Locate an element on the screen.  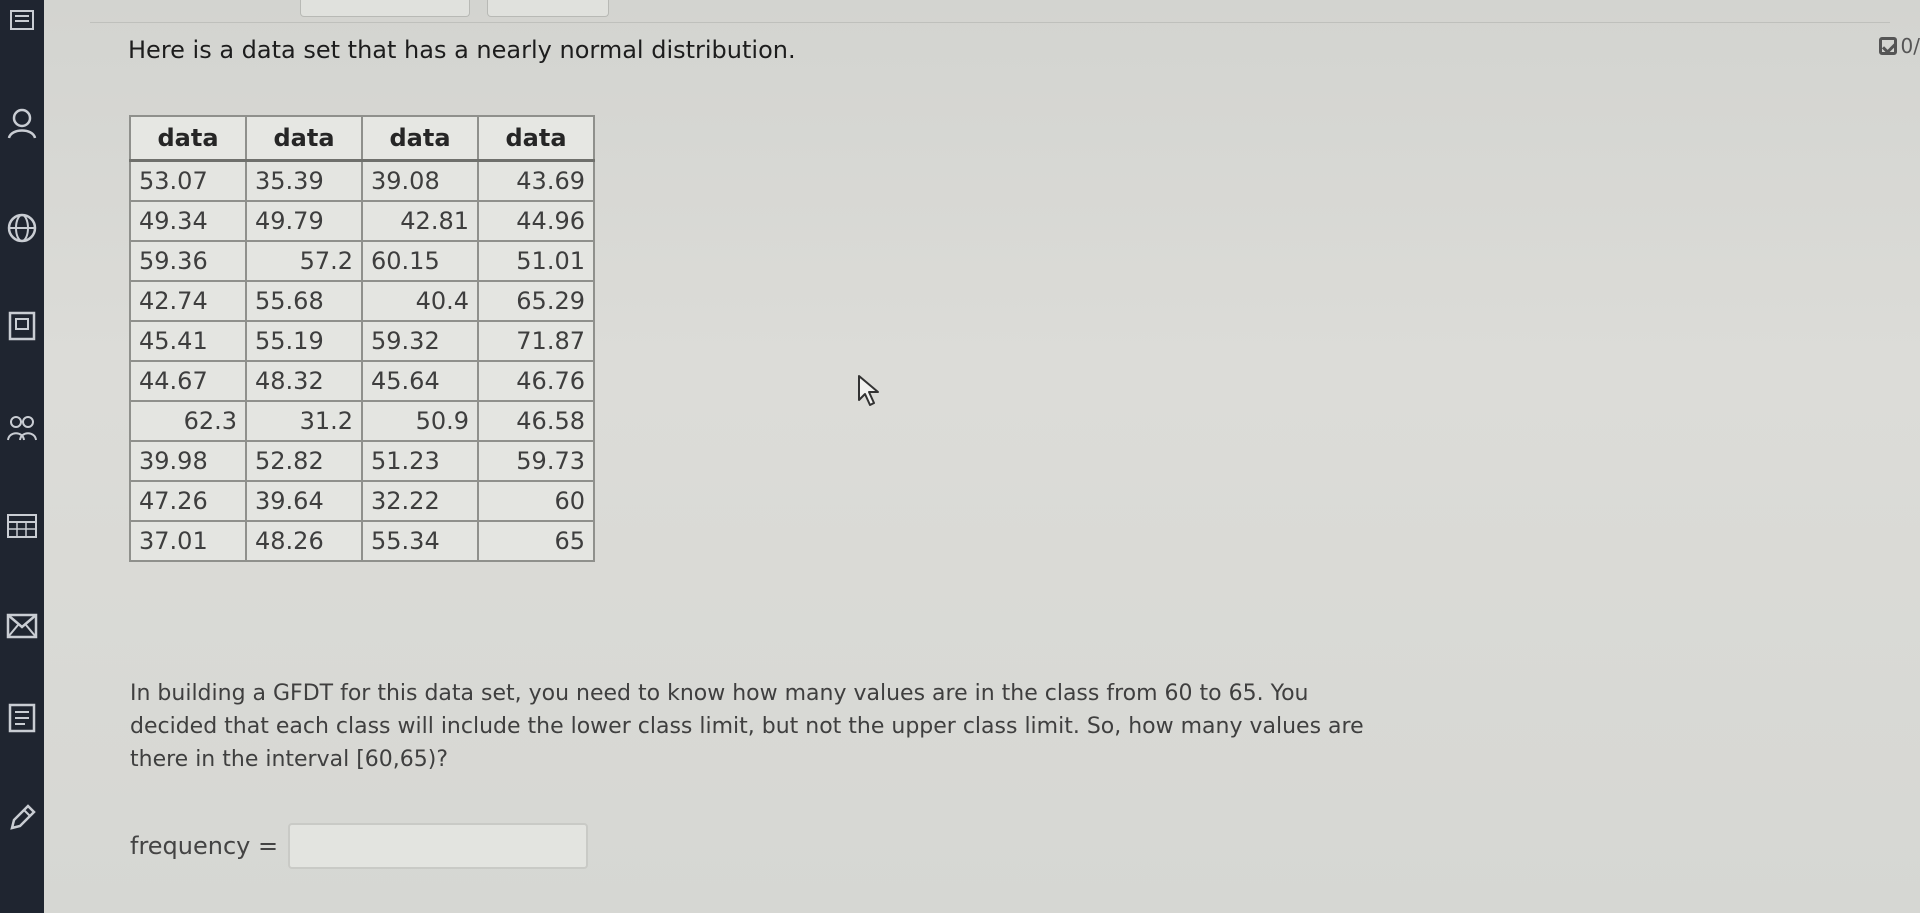
left-icon-rail is located at coordinates (22, 456).